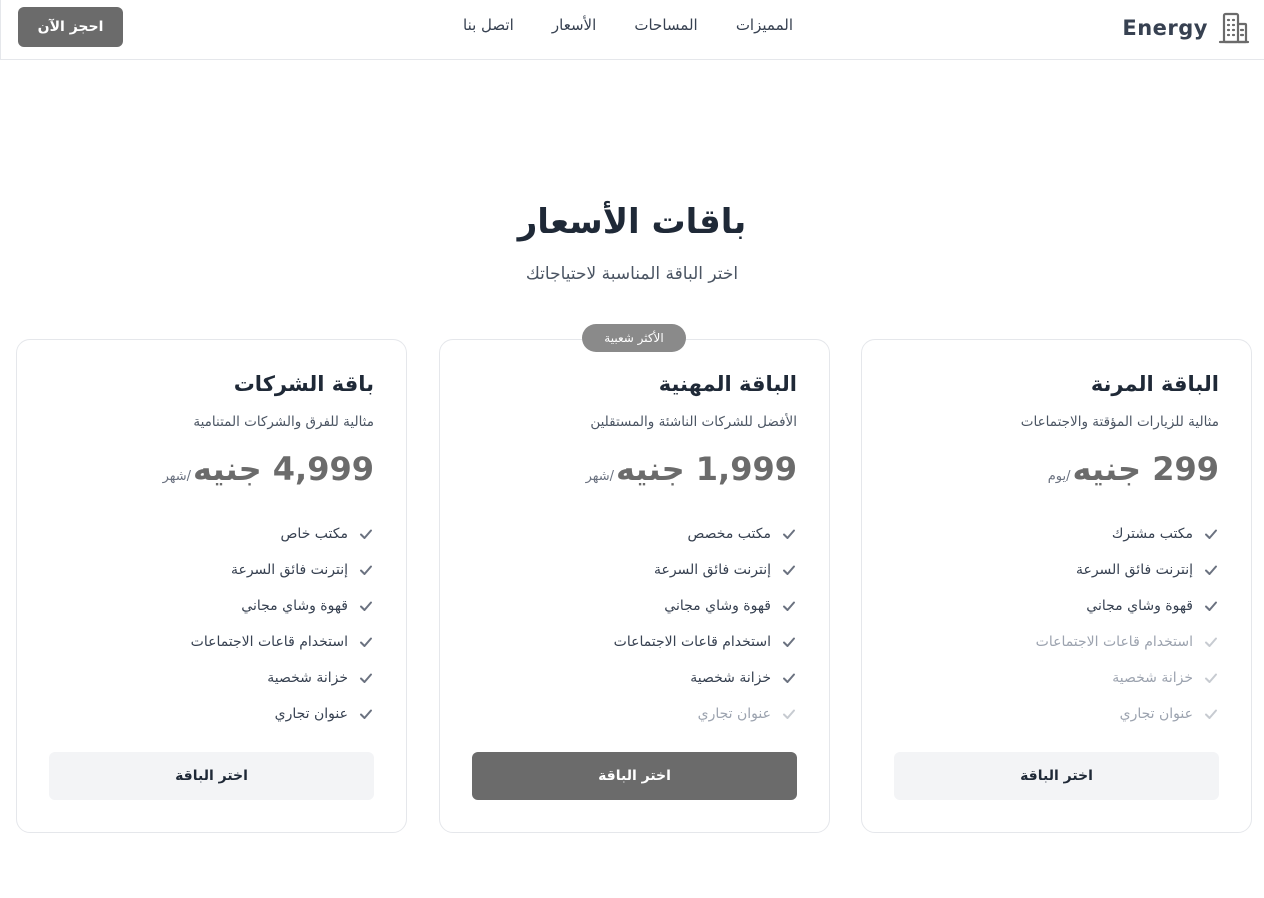 This screenshot has height=898, width=1264. I want to click on nav-pricing: الأسعار, so click(574, 25).